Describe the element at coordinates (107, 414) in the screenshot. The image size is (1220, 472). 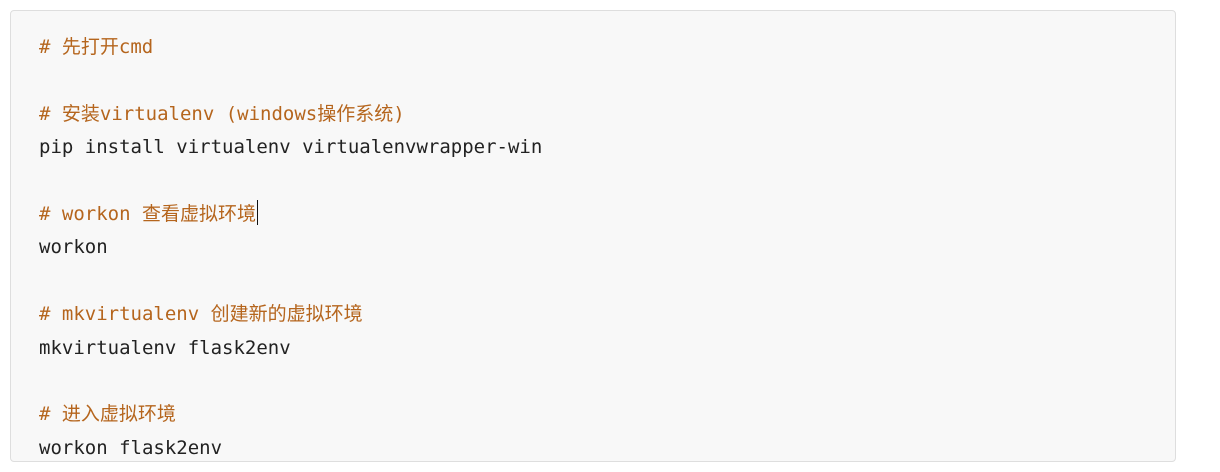
I see `code-line-text: # 进入虚拟环境` at that location.